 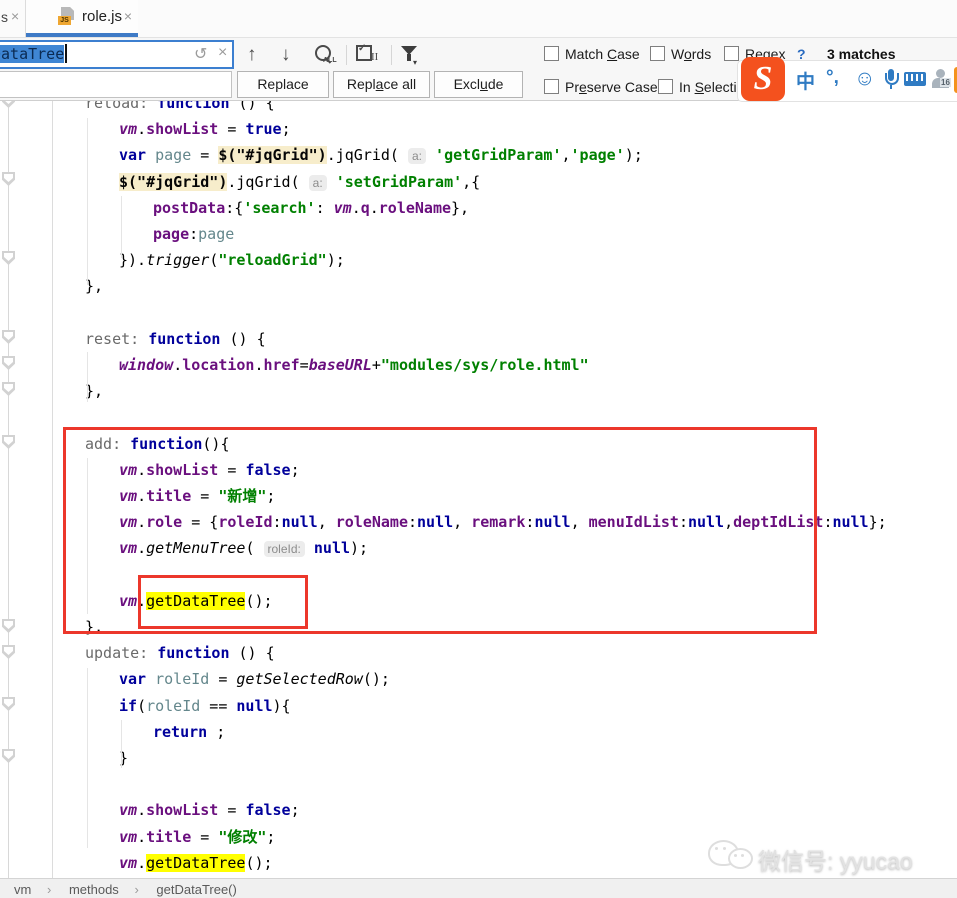 I want to click on code-line: vm.getMenuTree( roleId: null);, so click(x=243, y=548).